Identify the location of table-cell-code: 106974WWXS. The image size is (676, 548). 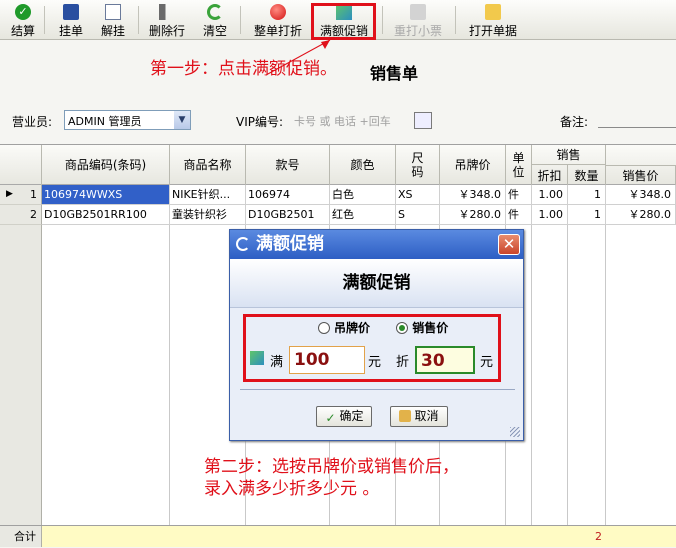
(106, 195).